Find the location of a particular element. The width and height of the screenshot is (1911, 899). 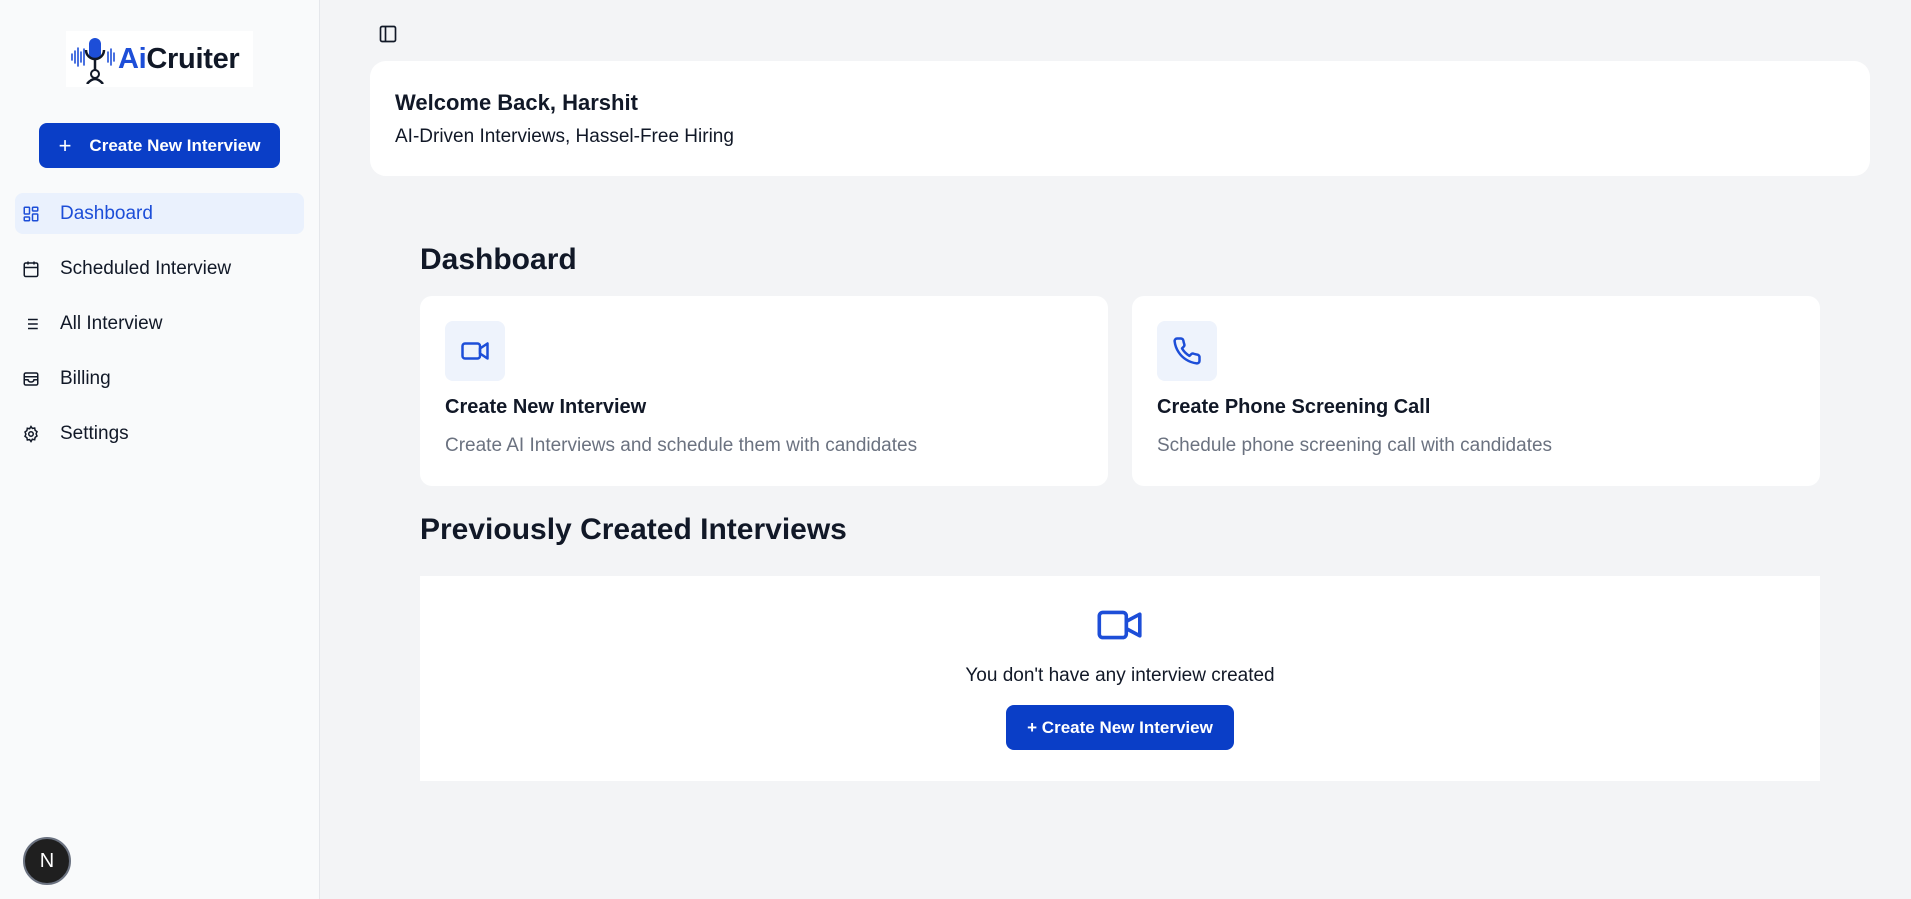

sidebar-create-interview-button: + Create New Interview is located at coordinates (159, 145).